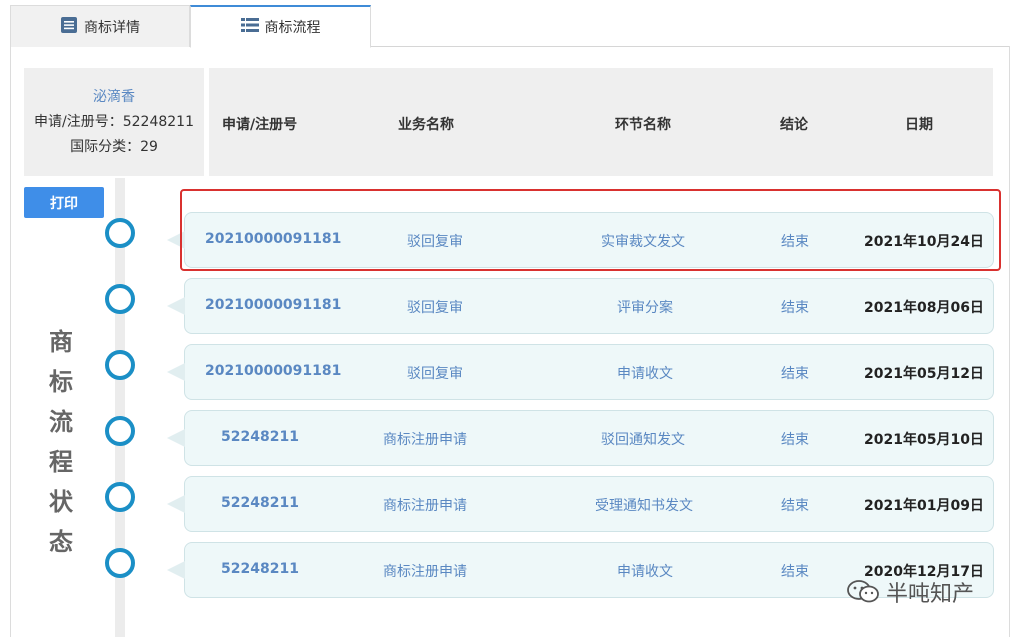 The height and width of the screenshot is (637, 1028). Describe the element at coordinates (643, 440) in the screenshot. I see `row-stage: 驳回通知发文` at that location.